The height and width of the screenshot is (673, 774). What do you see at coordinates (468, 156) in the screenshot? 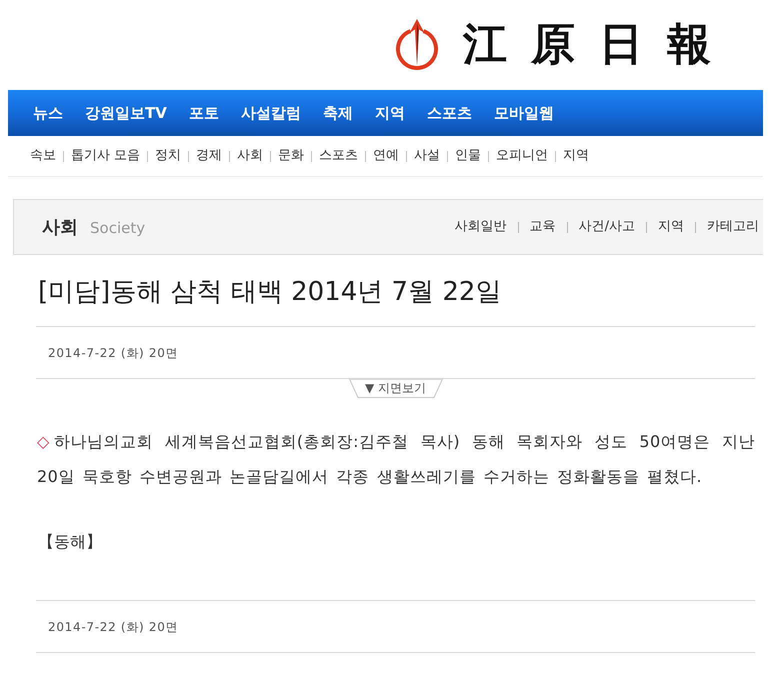
I see `subnav-link: 인물` at bounding box center [468, 156].